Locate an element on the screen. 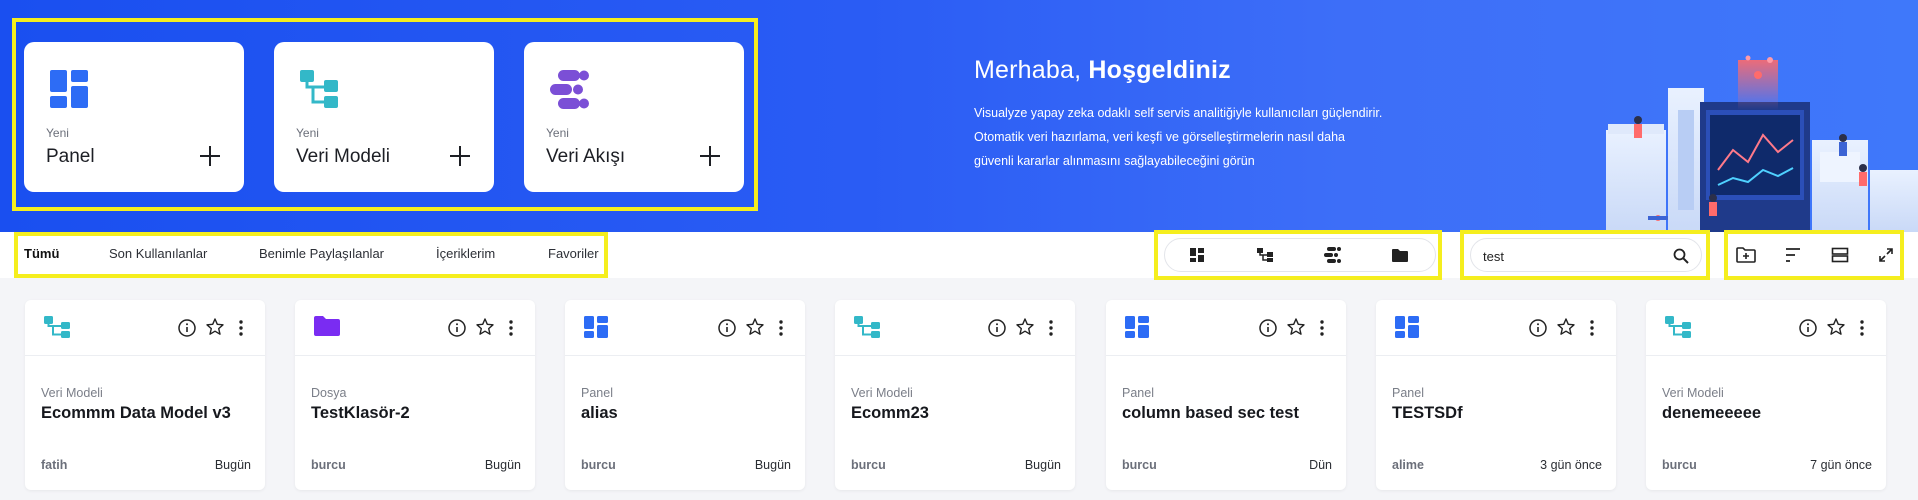  card-date: 3 gün önce is located at coordinates (1571, 465).